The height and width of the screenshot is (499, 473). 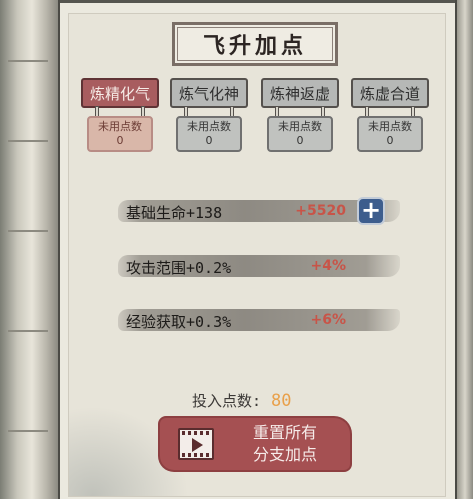 What do you see at coordinates (390, 115) in the screenshot?
I see `realm-tab-4: 炼虚合道 未用点数 0` at bounding box center [390, 115].